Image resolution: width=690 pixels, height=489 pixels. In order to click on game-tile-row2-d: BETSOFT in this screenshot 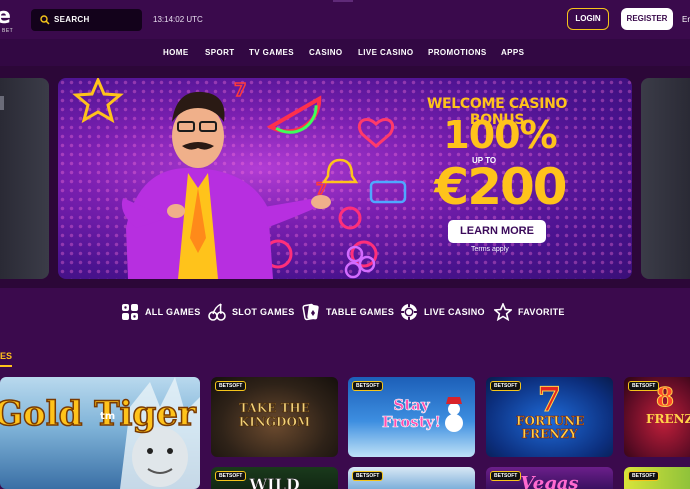, I will do `click(657, 478)`.